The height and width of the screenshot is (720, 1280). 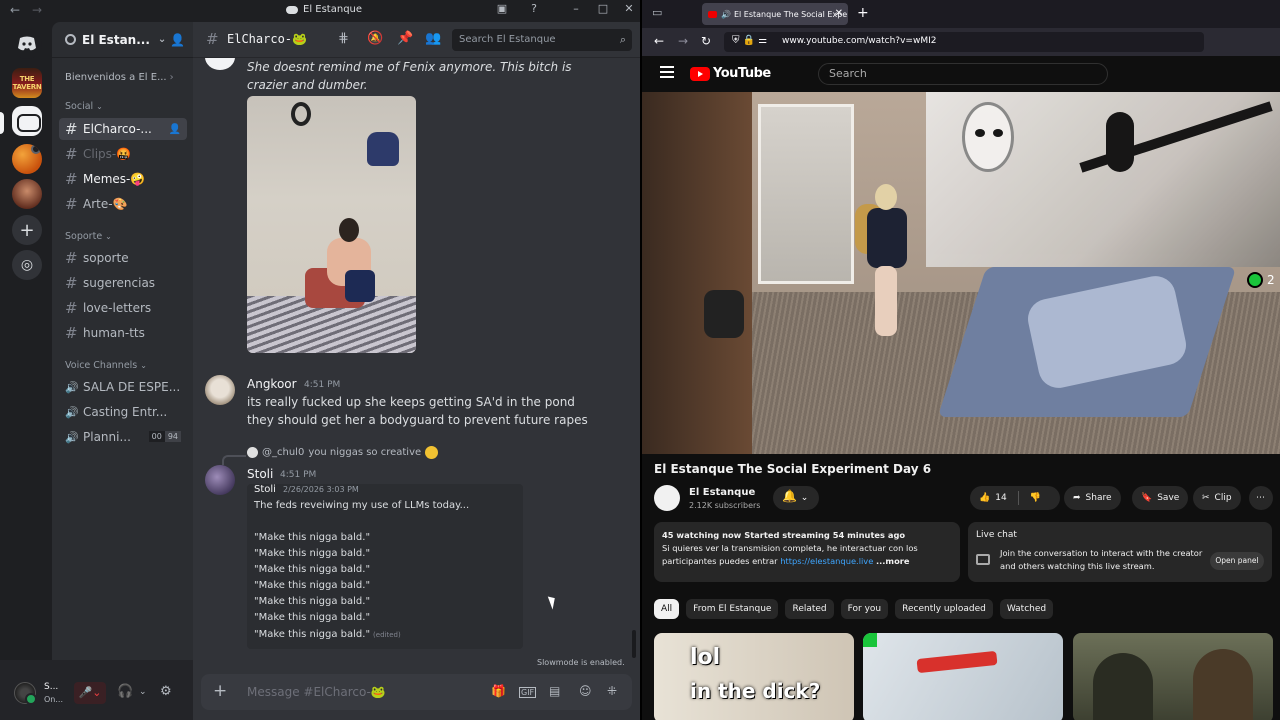 I want to click on add-server-icon: +, so click(x=27, y=230).